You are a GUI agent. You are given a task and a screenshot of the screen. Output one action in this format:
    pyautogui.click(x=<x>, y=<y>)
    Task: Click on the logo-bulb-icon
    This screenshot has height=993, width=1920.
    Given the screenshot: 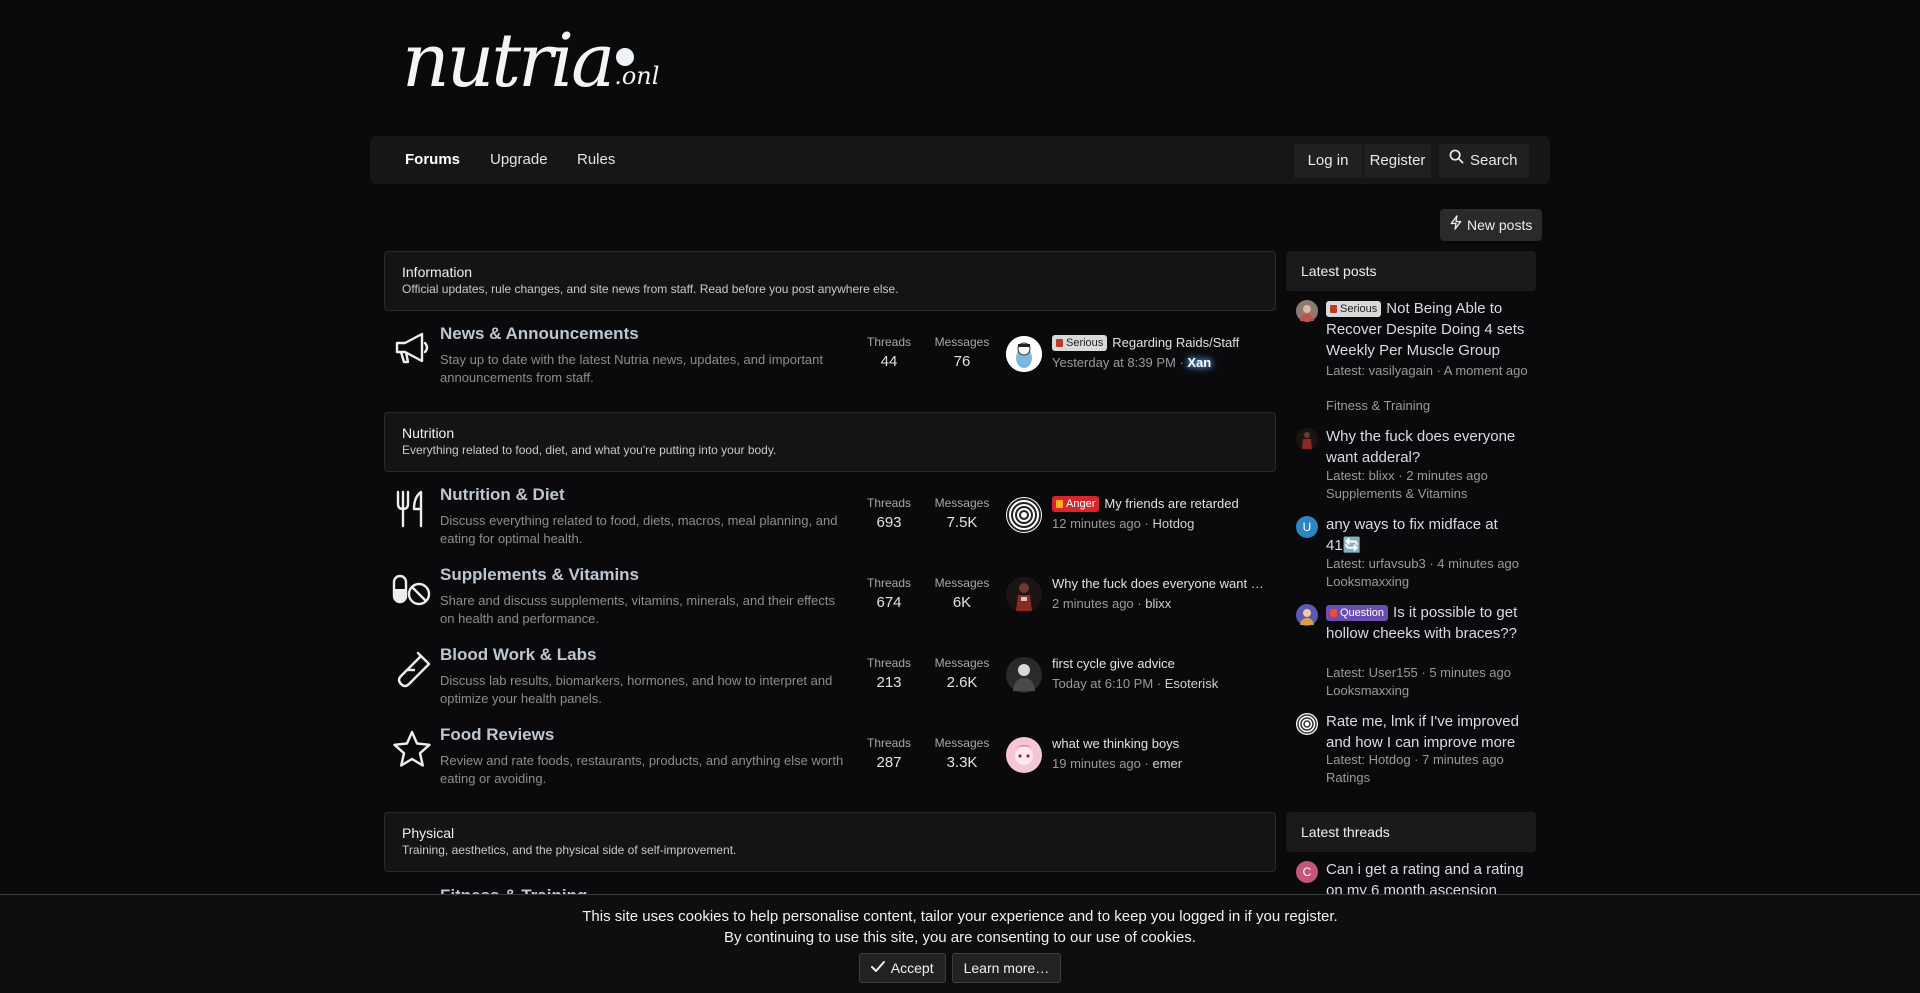 What is the action you would take?
    pyautogui.click(x=625, y=57)
    